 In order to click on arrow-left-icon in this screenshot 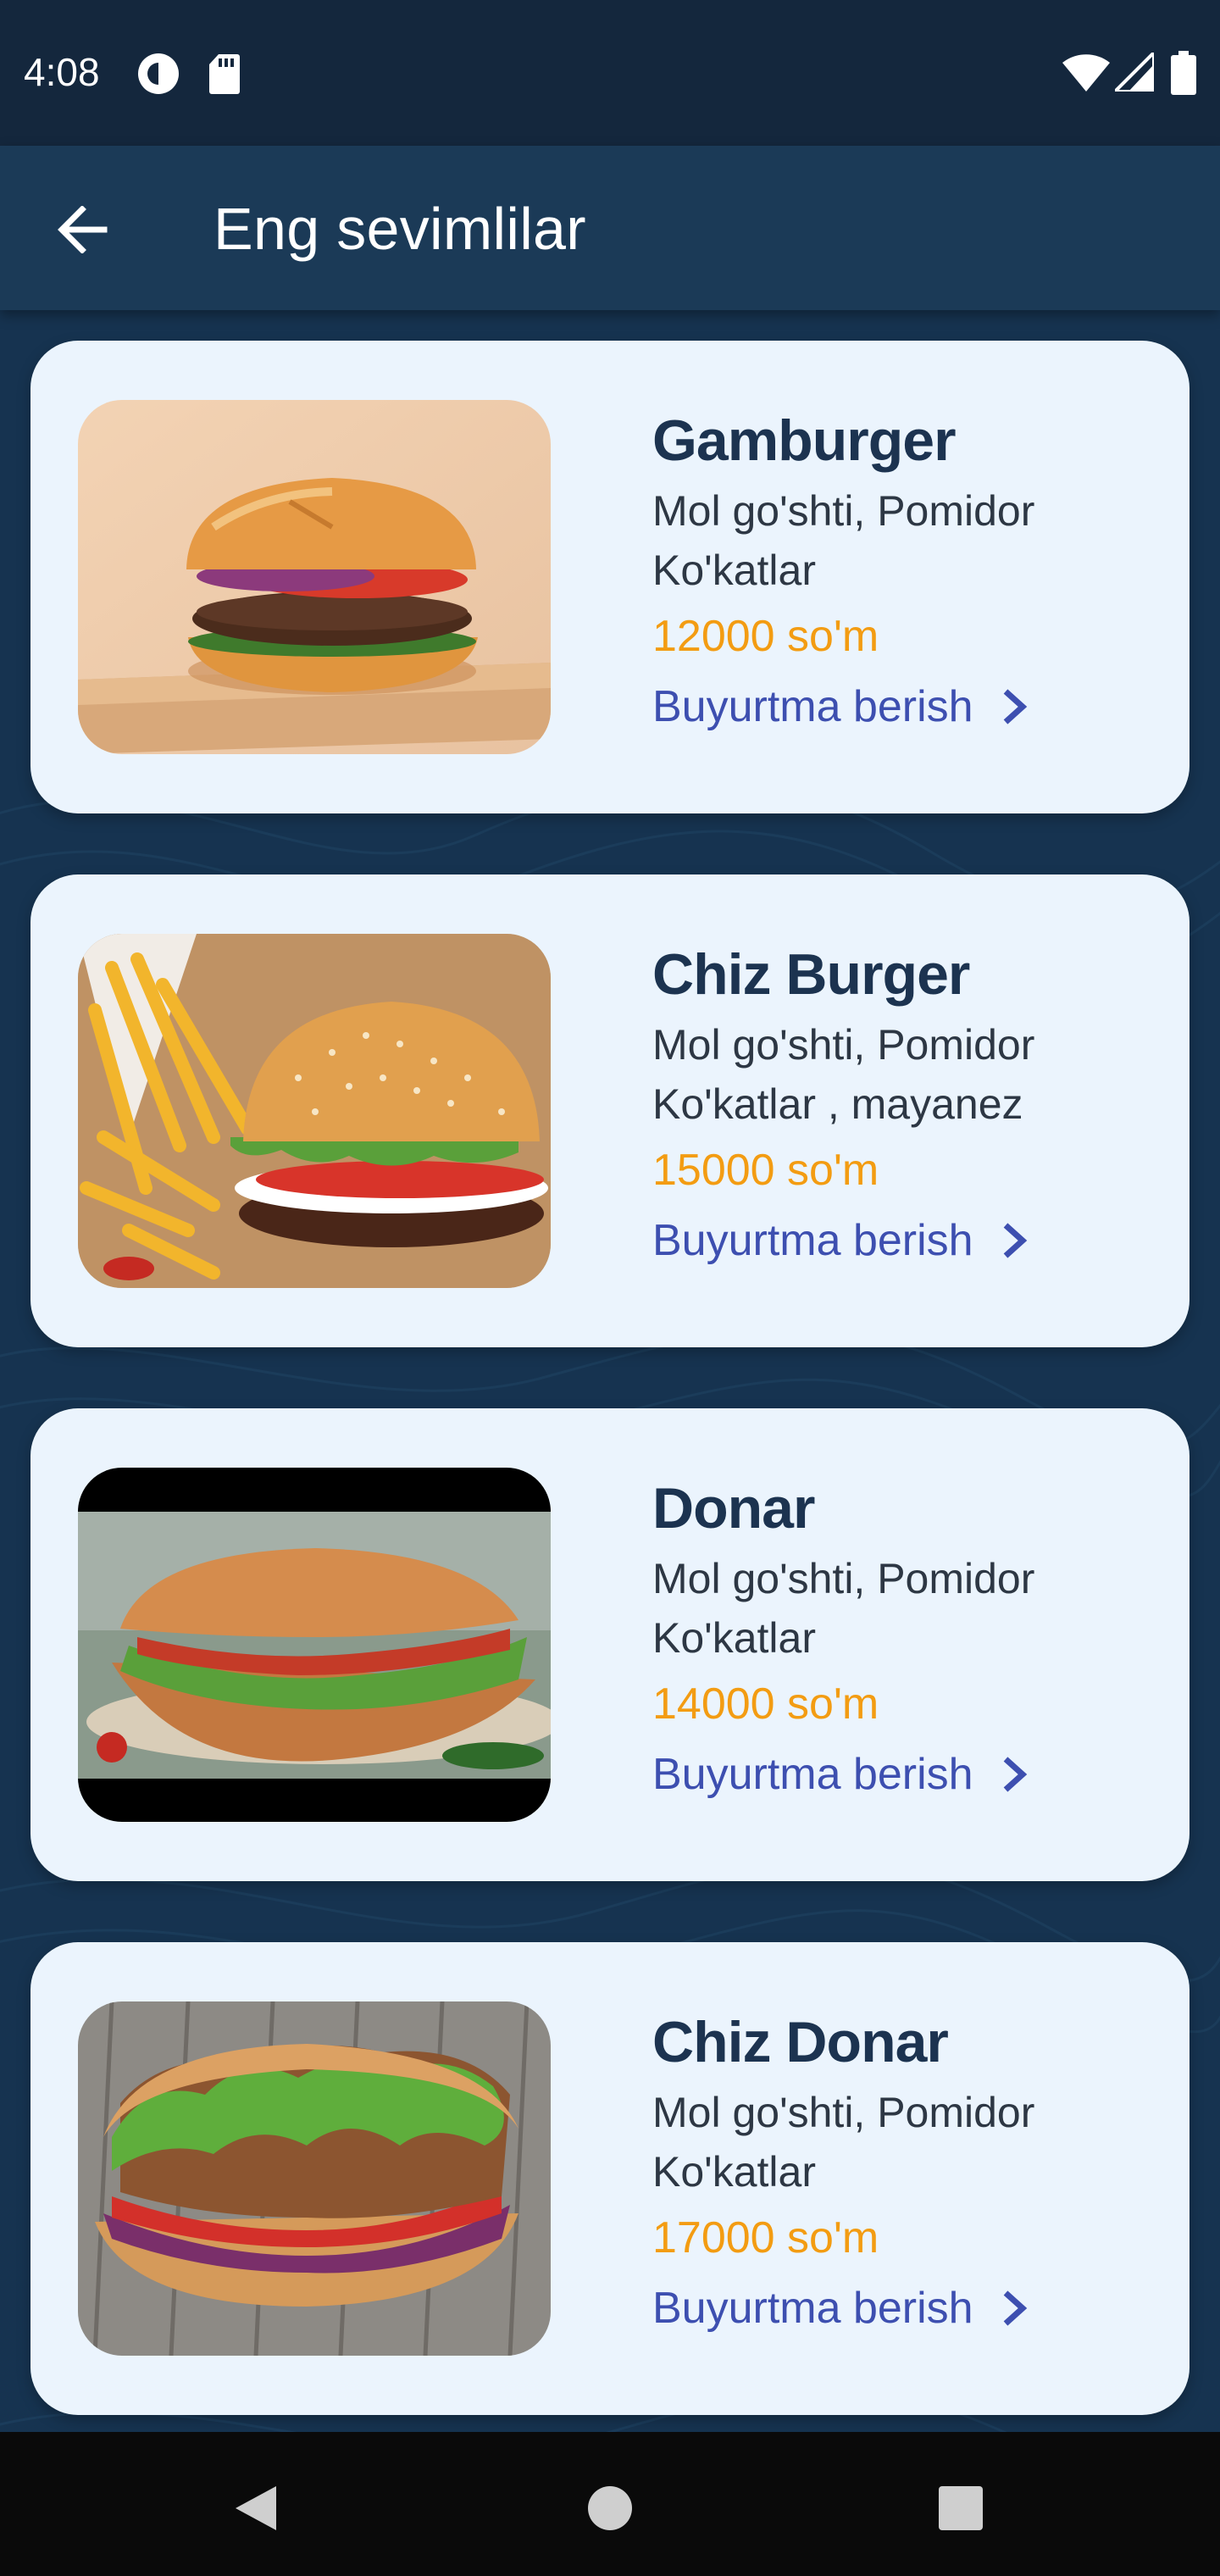, I will do `click(83, 229)`.